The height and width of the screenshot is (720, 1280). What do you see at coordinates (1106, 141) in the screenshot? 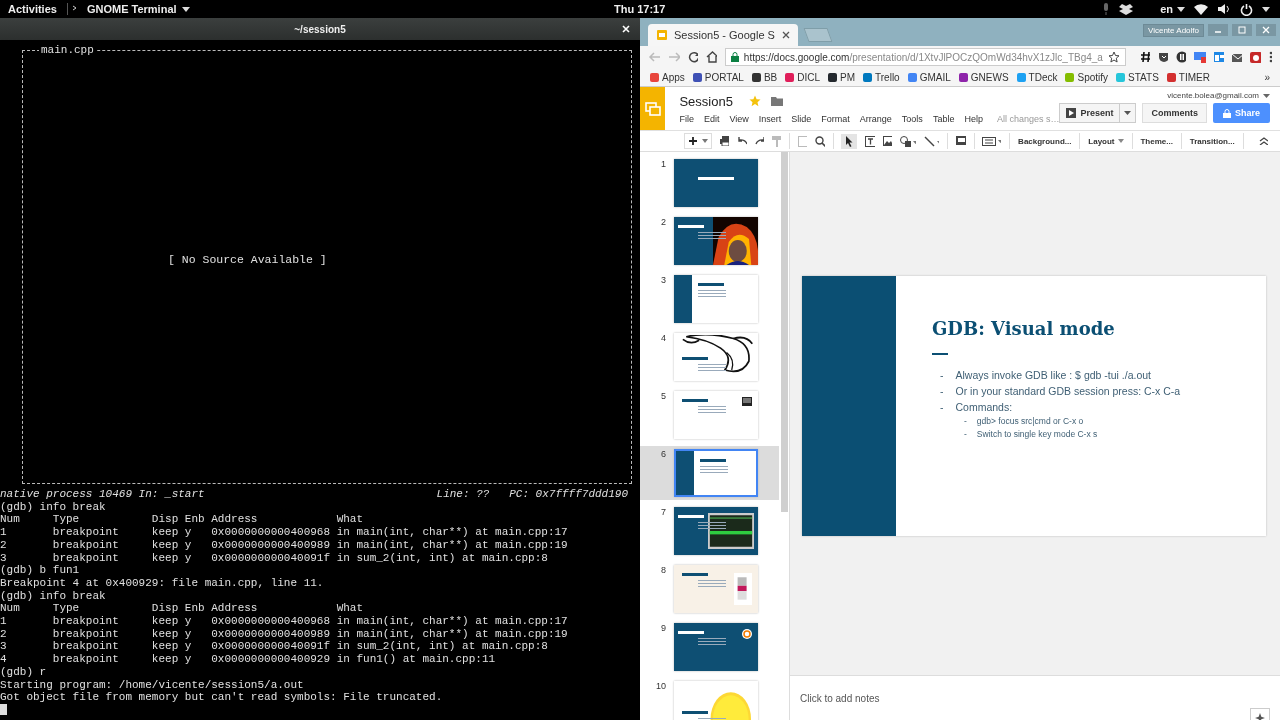
I see `toolbar-button: Layout` at bounding box center [1106, 141].